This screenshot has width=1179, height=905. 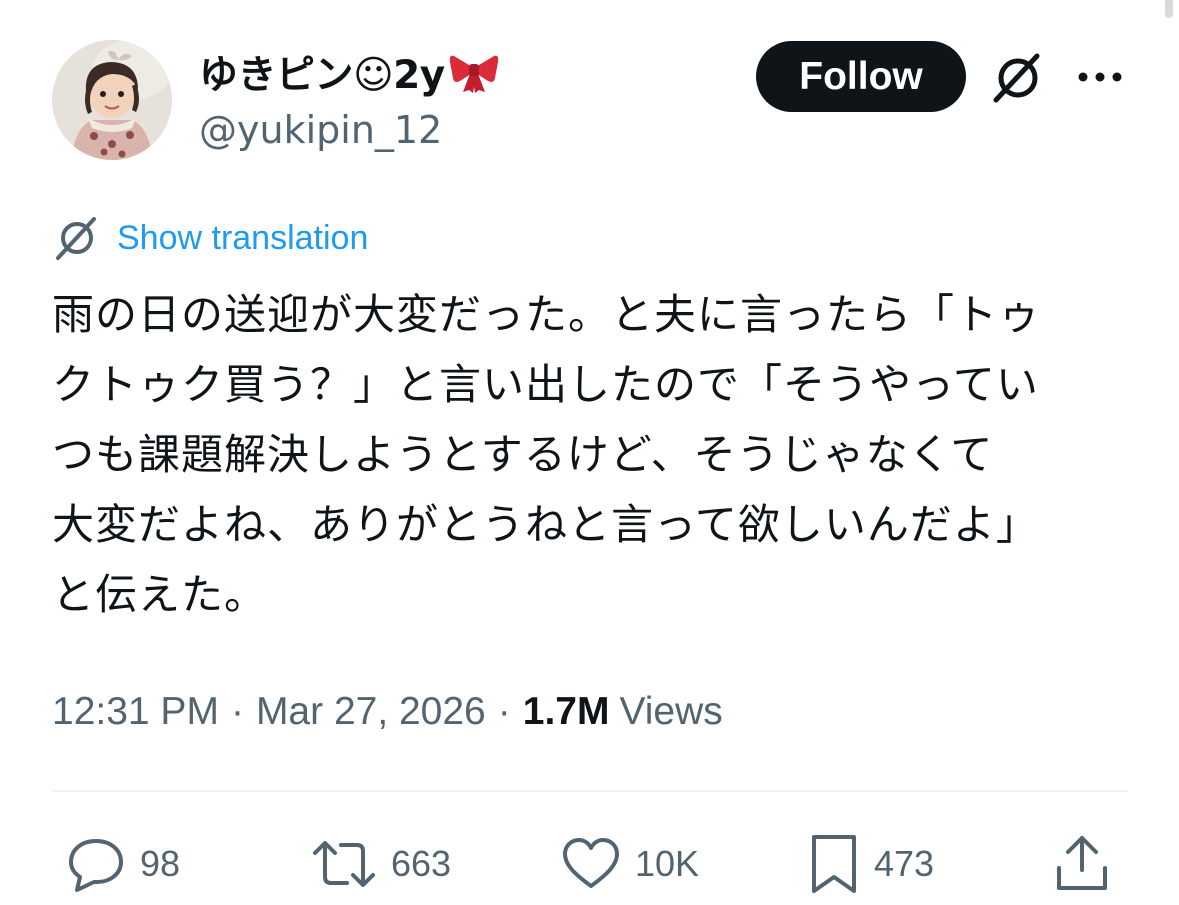 I want to click on grok-icon, so click(x=1018, y=78).